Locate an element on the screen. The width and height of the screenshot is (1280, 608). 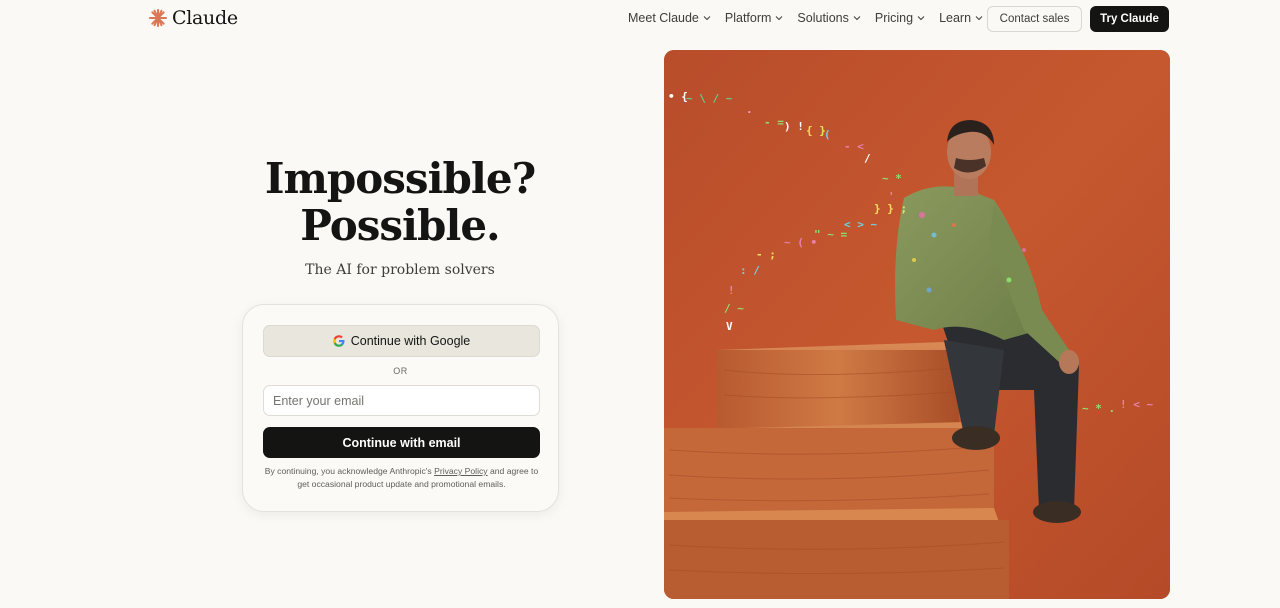
logo-text: Claude is located at coordinates (205, 18).